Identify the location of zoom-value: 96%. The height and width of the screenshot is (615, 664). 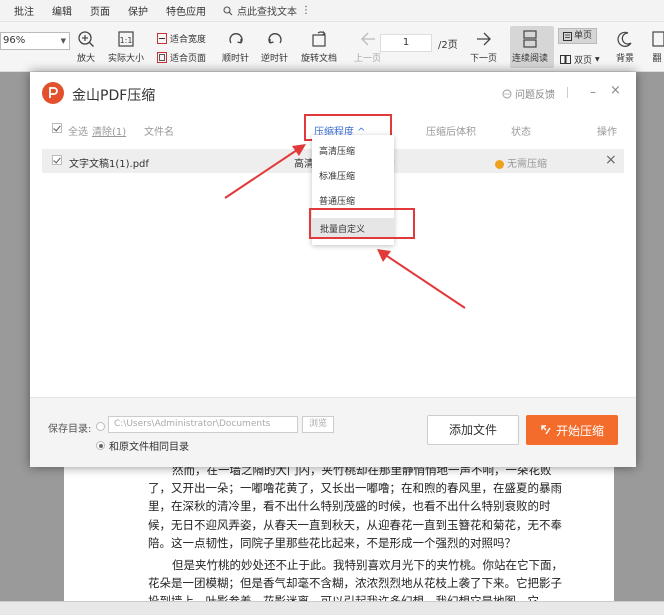
(14, 40).